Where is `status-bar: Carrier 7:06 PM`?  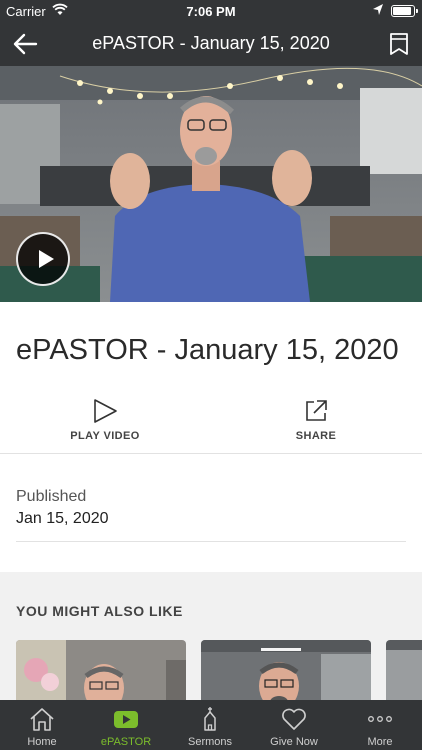
status-bar: Carrier 7:06 PM is located at coordinates (211, 11).